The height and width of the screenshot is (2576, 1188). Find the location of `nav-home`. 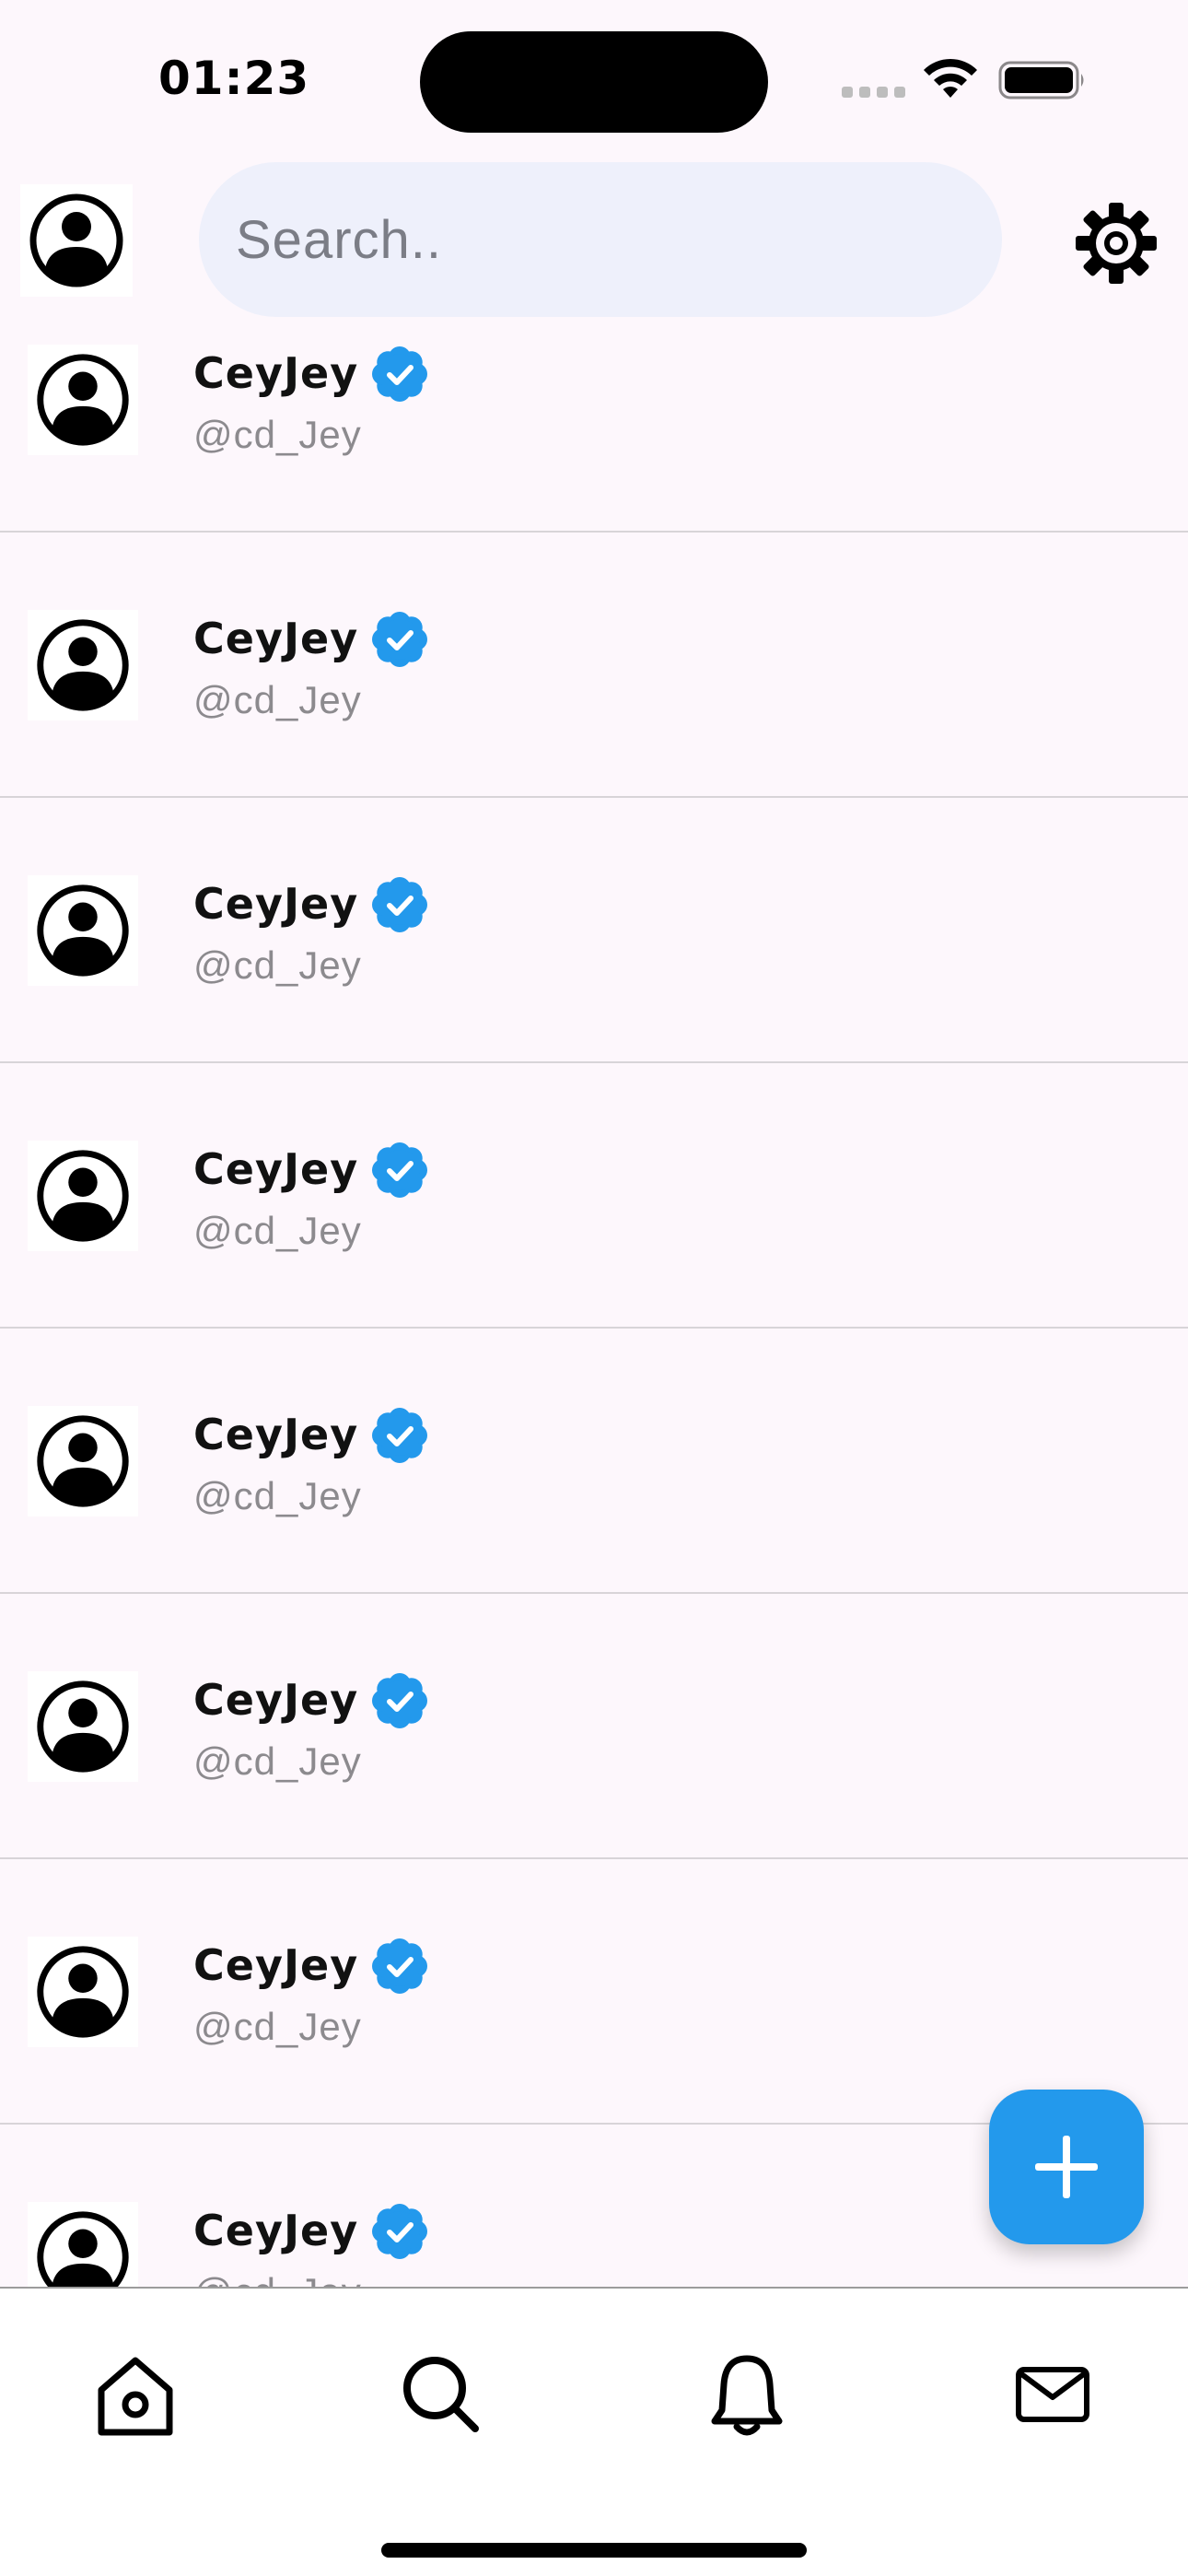

nav-home is located at coordinates (135, 2394).